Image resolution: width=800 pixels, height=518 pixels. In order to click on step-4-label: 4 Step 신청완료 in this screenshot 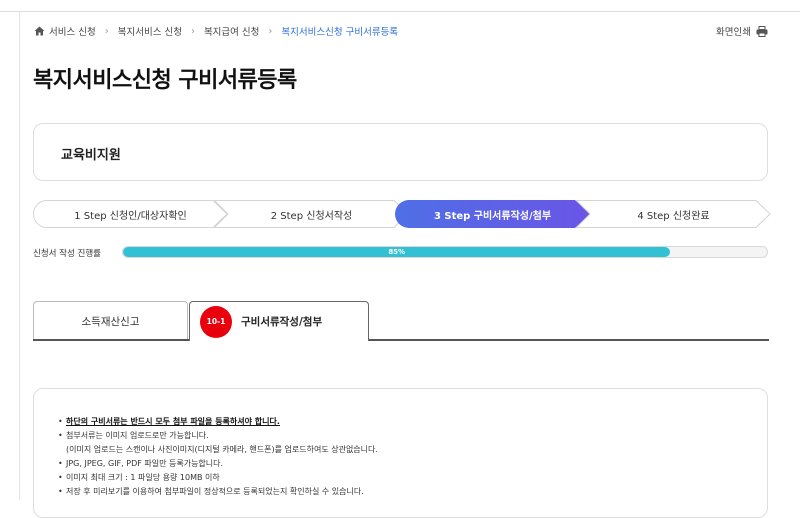, I will do `click(673, 216)`.